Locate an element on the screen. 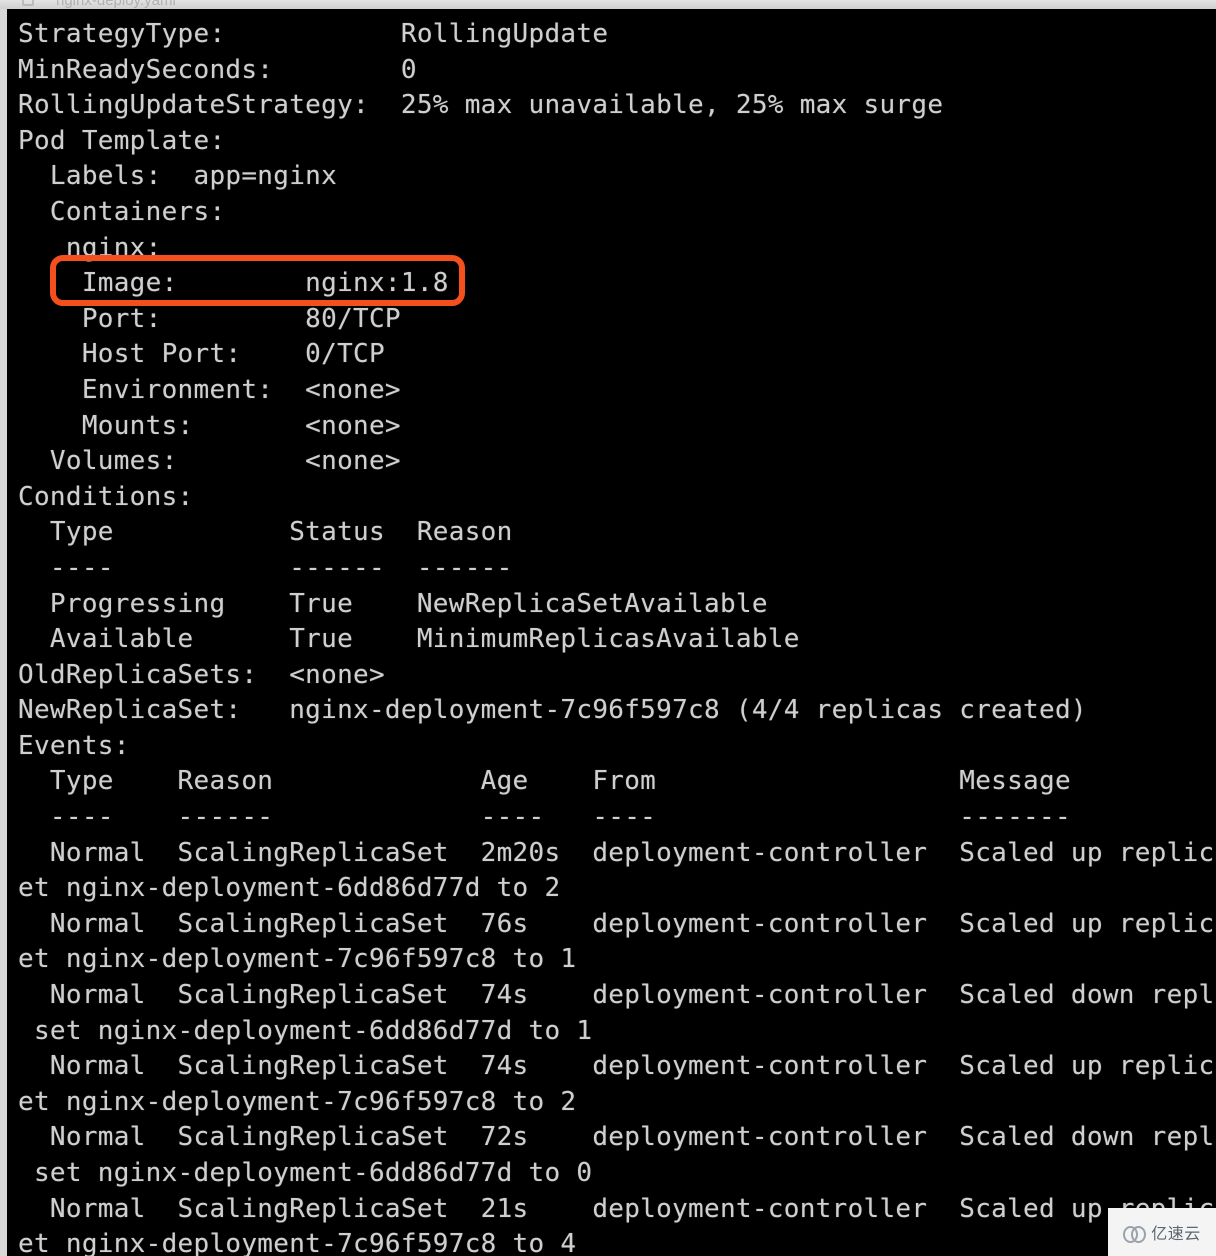  terminal-line: Port: 80/TCP is located at coordinates (209, 318).